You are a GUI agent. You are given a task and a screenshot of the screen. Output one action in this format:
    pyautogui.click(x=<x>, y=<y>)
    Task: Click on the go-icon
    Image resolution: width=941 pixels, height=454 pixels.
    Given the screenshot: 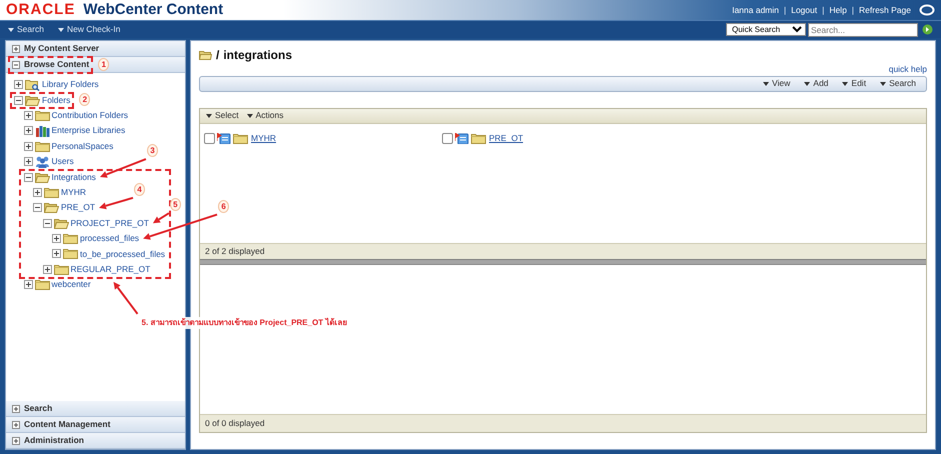 What is the action you would take?
    pyautogui.click(x=927, y=29)
    